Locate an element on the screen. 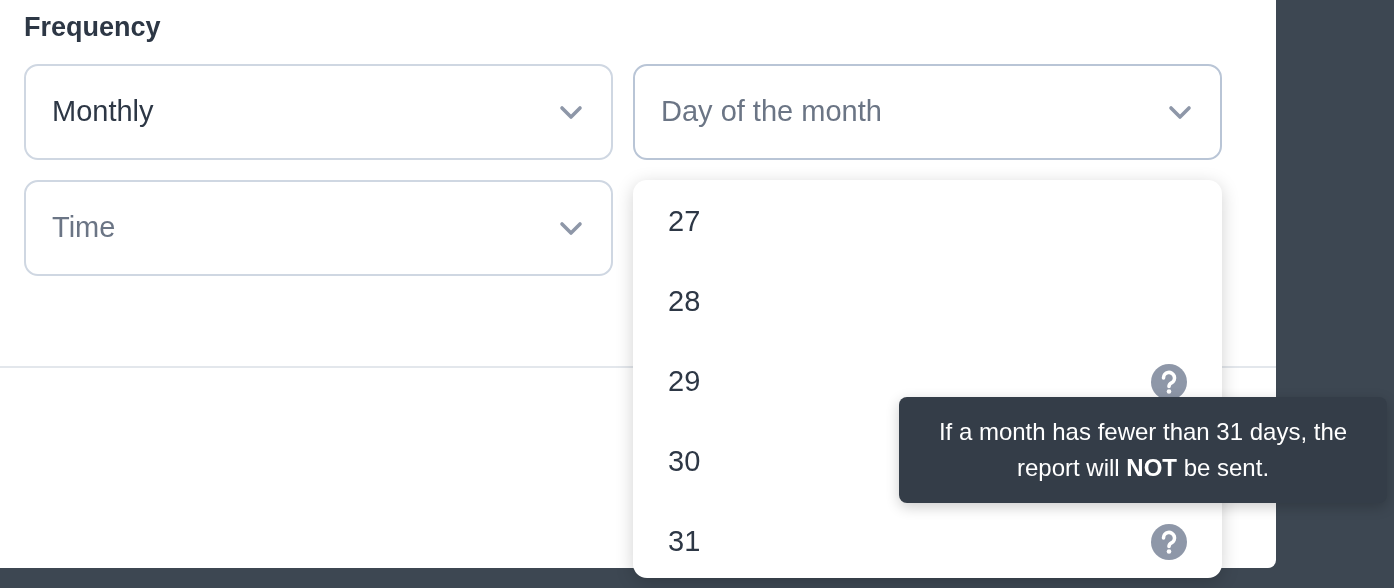 The height and width of the screenshot is (588, 1394). dropdown-option: 27 is located at coordinates (684, 222).